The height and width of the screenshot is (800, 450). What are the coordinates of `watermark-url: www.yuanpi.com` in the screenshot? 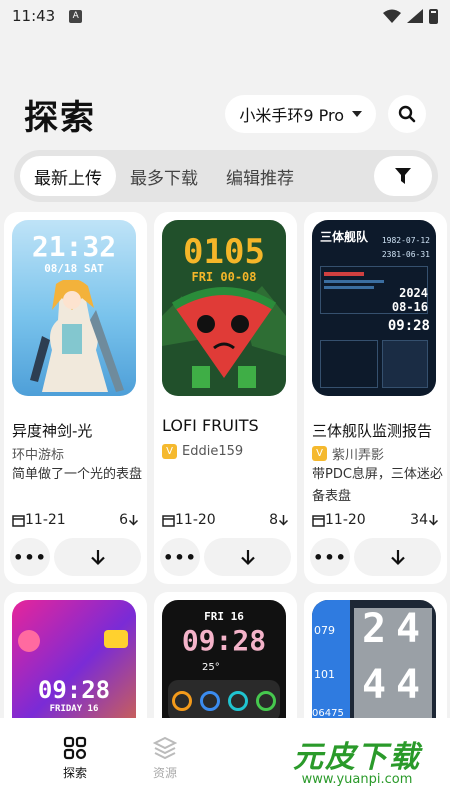 It's located at (357, 779).